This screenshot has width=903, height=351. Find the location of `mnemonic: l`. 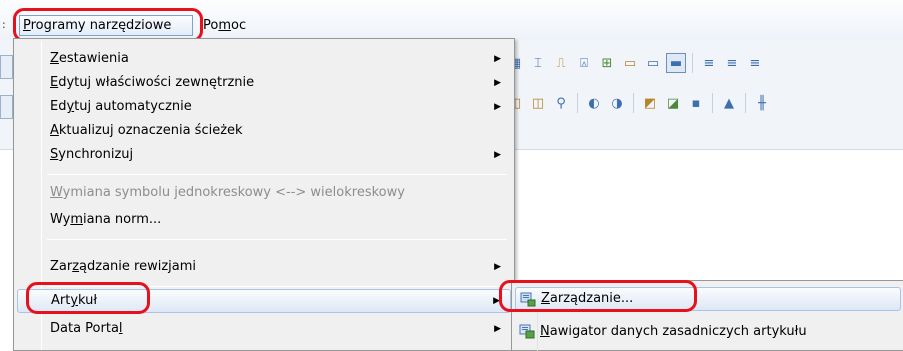

mnemonic: l is located at coordinates (120, 328).